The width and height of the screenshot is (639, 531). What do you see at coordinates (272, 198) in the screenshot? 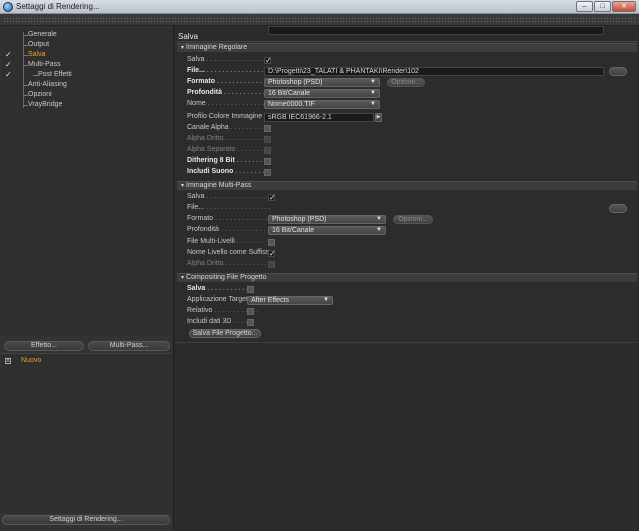
I see `mp-save-checkbox: ✓` at bounding box center [272, 198].